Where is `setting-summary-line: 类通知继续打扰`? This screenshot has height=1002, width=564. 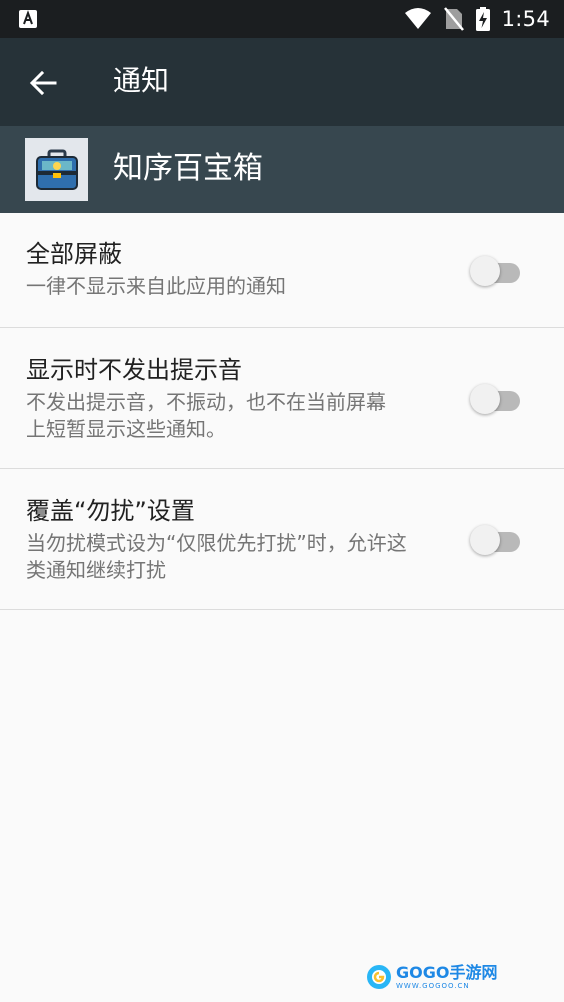 setting-summary-line: 类通知继续打扰 is located at coordinates (96, 570).